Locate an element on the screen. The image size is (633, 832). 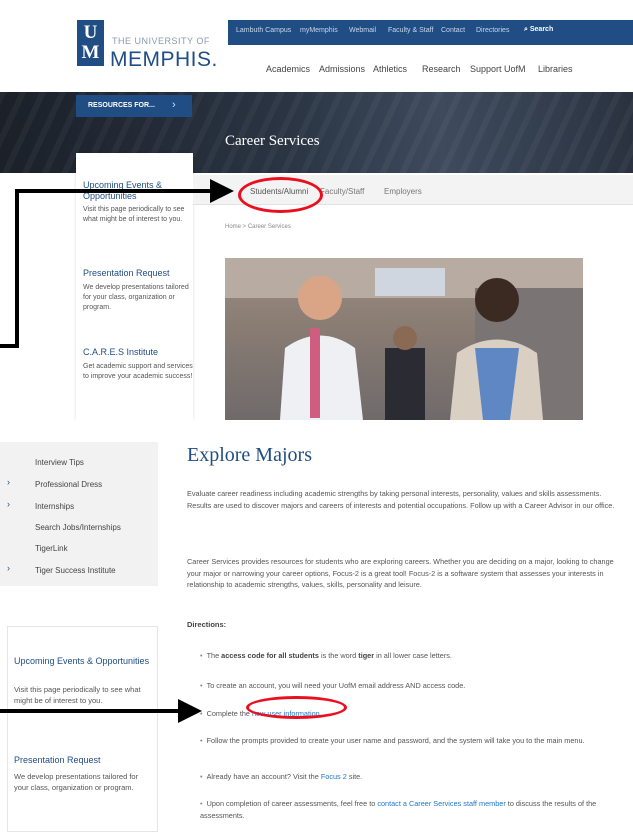
arrow-to-students-alumni is located at coordinates (117, 263).